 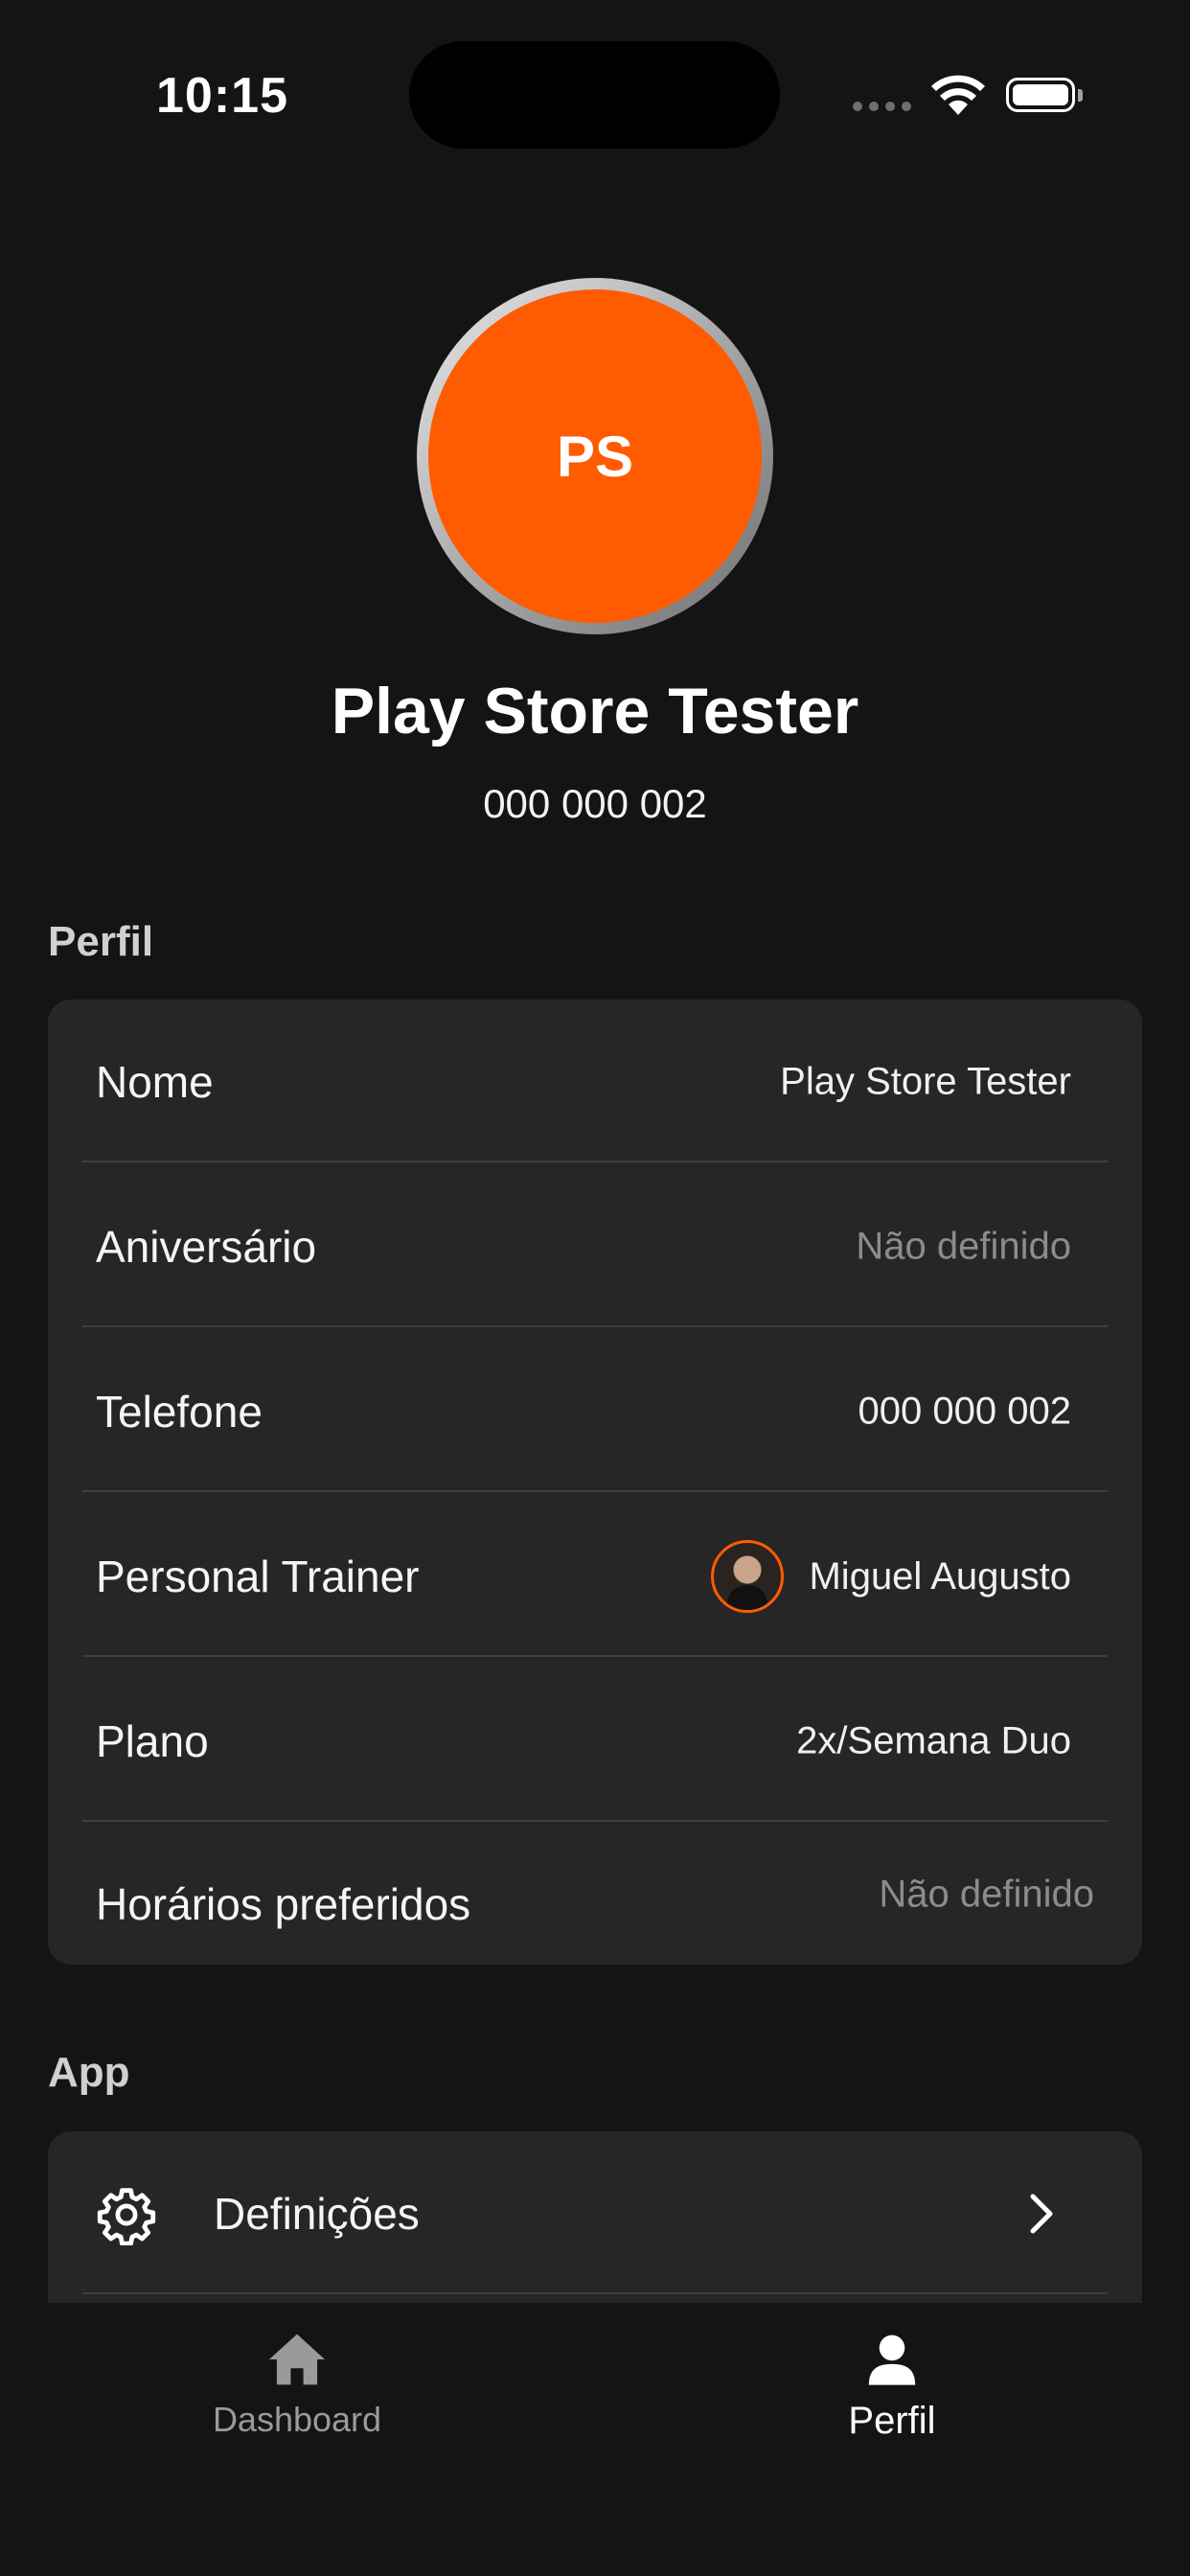 I want to click on status-bar: 10:15, so click(x=595, y=96).